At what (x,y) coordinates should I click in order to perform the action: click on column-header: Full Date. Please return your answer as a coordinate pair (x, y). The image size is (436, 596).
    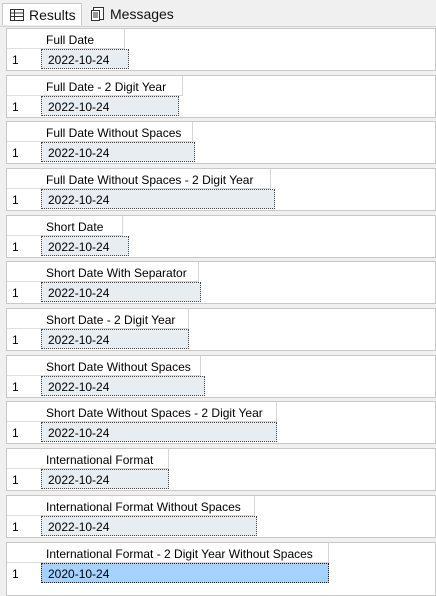
    Looking at the image, I should click on (83, 39).